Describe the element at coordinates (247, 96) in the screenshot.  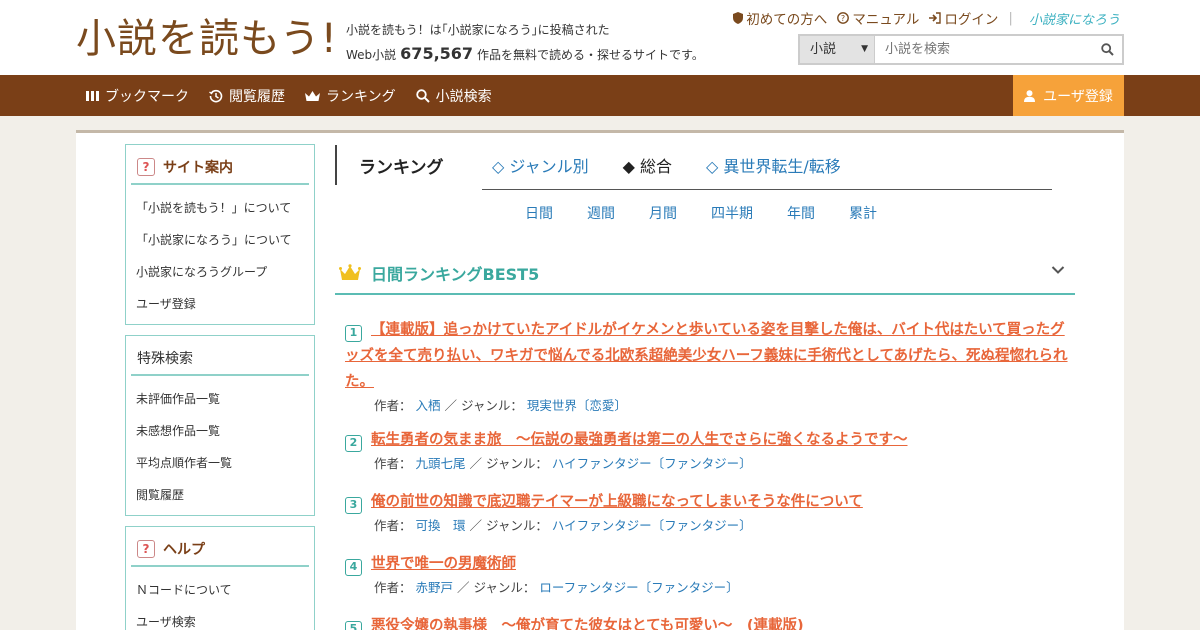
I see `nav-history: 閲覧履歴` at that location.